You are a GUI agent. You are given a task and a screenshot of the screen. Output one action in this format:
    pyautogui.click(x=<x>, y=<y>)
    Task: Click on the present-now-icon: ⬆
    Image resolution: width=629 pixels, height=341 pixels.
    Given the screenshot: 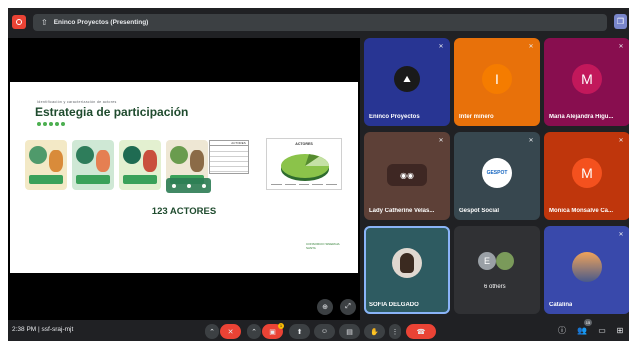 What is the action you would take?
    pyautogui.click(x=299, y=331)
    